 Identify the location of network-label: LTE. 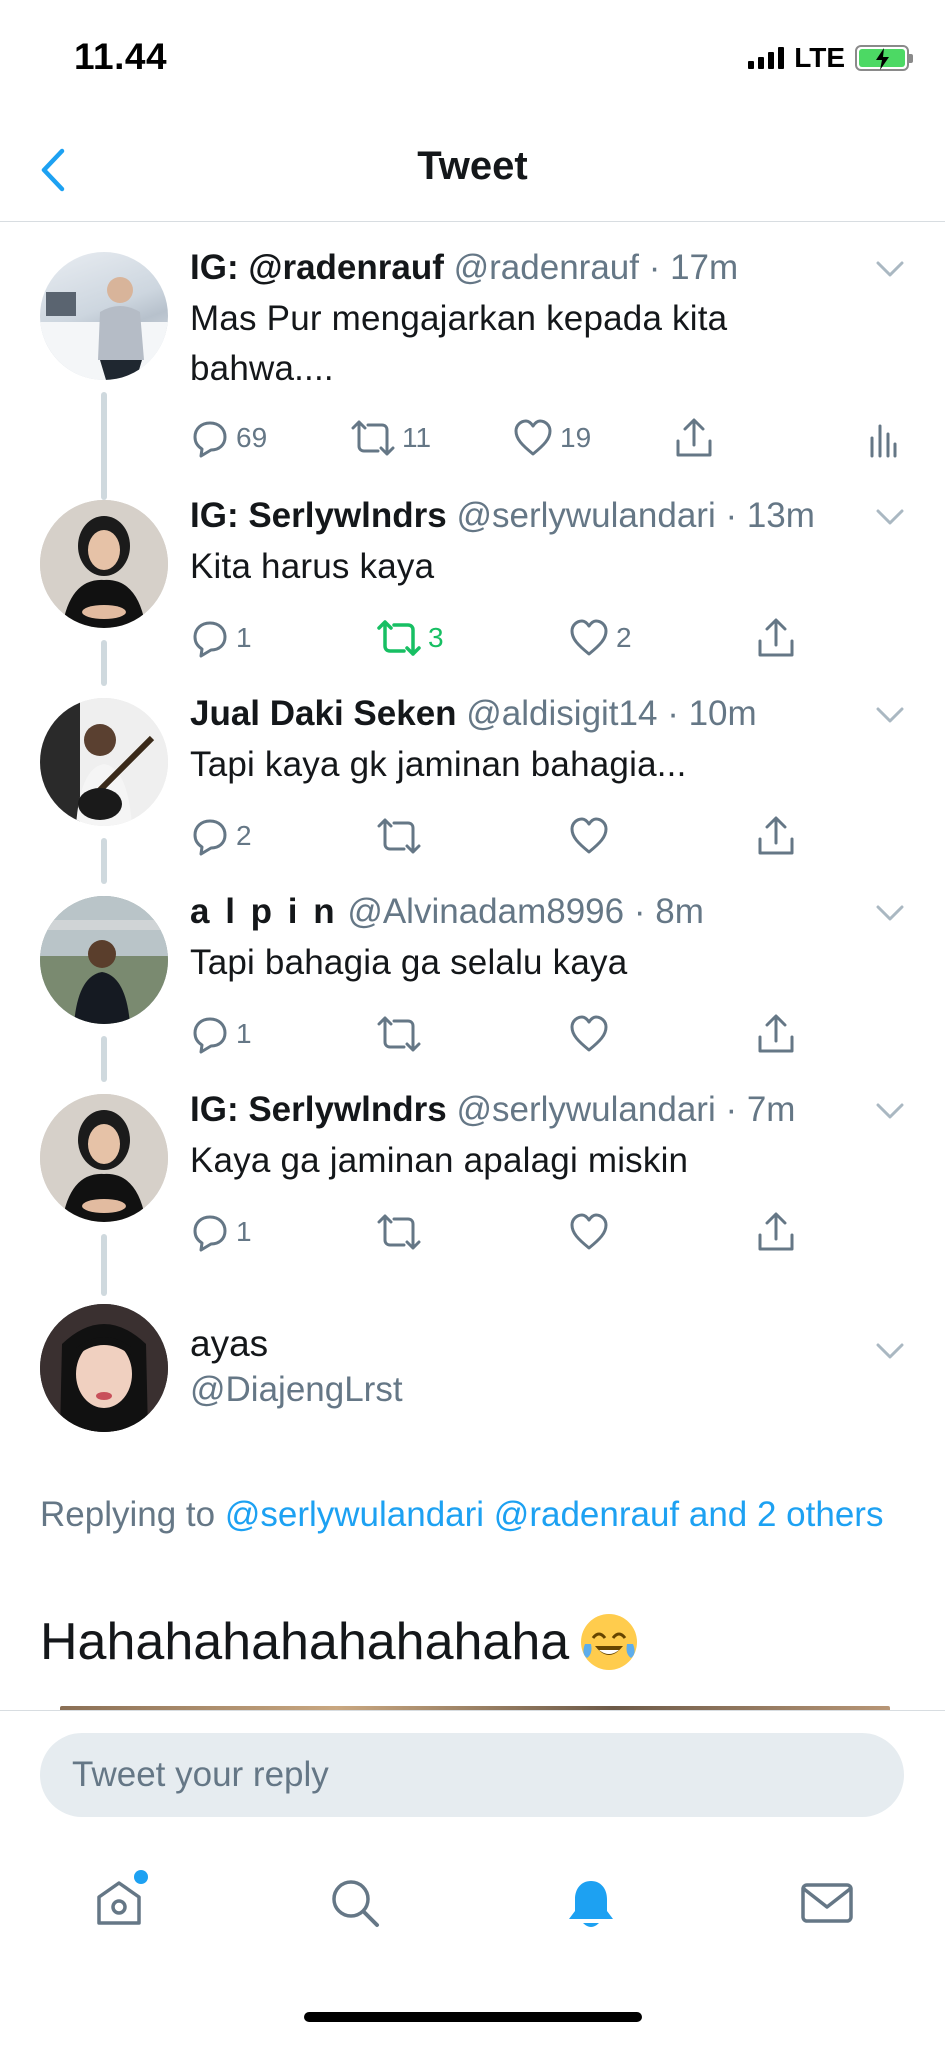
(819, 57).